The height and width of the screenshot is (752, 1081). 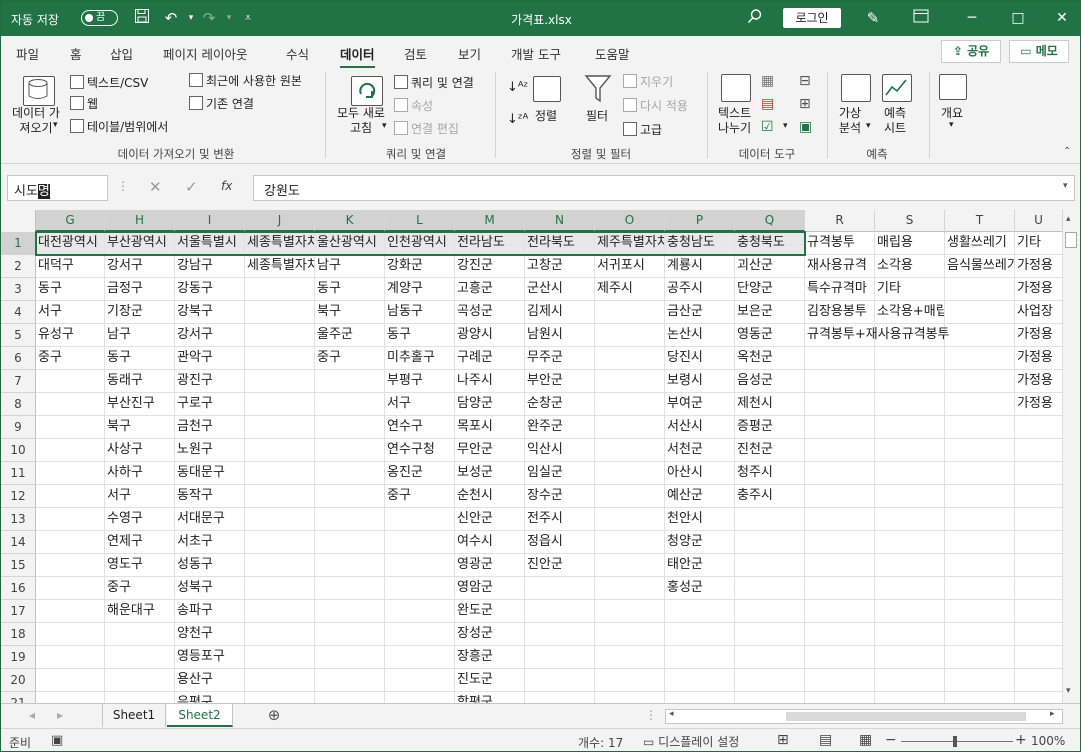 What do you see at coordinates (560, 473) in the screenshot?
I see `cell-n11: 임실군` at bounding box center [560, 473].